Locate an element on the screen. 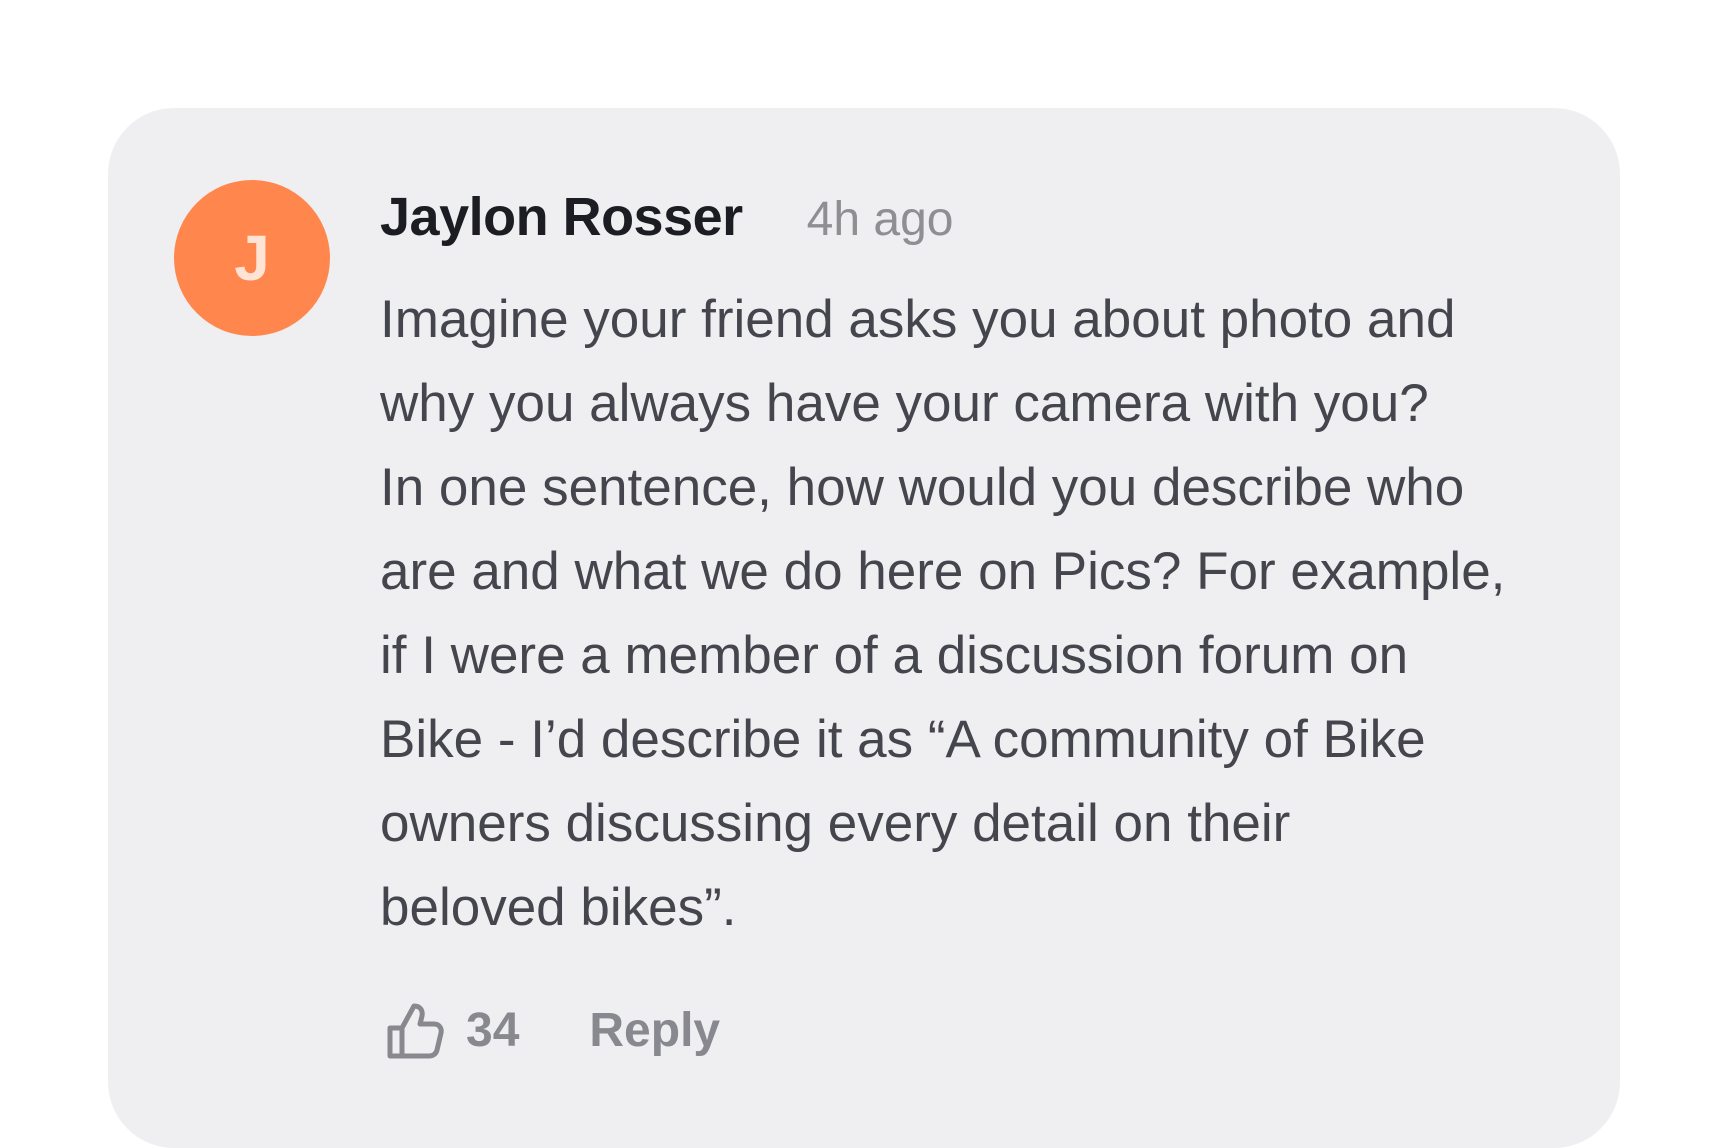  comment-actions: 34 Reply is located at coordinates (550, 1030).